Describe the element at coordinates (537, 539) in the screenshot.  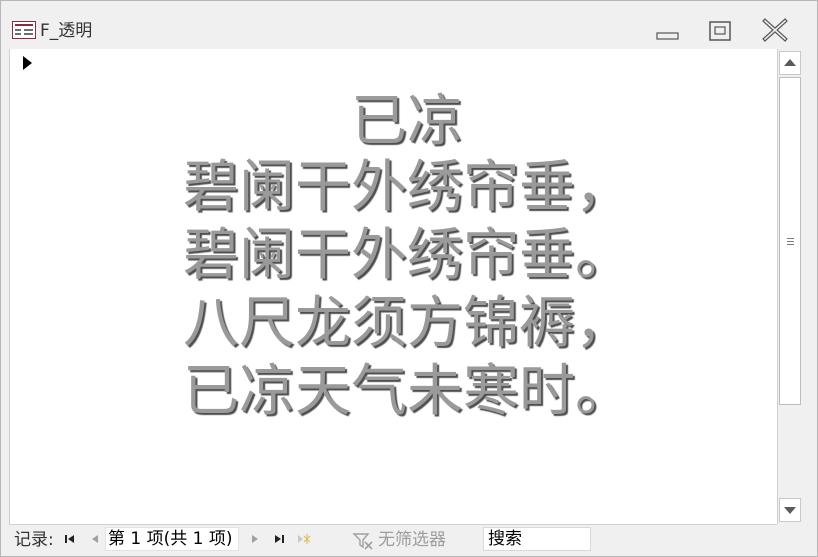
I see `search-input` at that location.